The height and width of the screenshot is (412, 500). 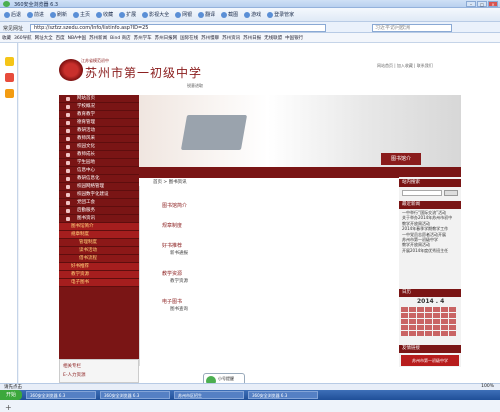 What do you see at coordinates (44, 38) in the screenshot?
I see `favorite-link: 网址大全` at bounding box center [44, 38].